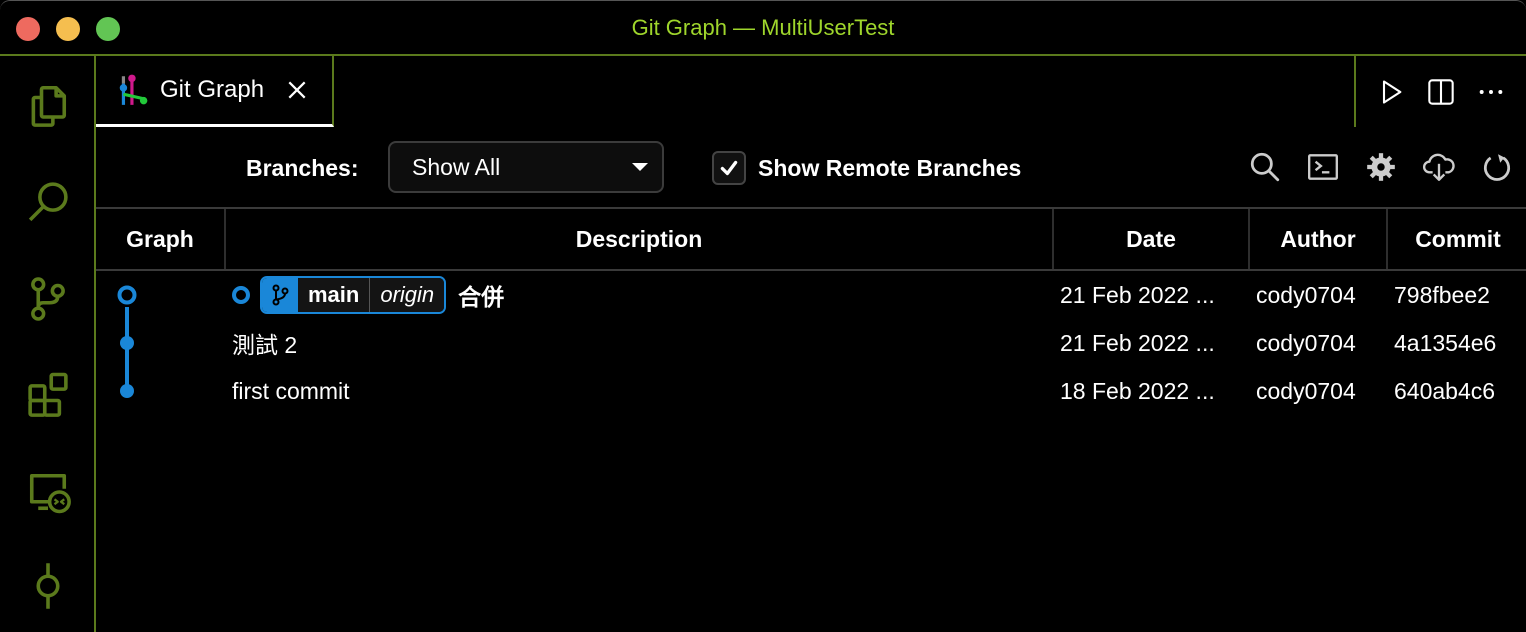  I want to click on files-icon, so click(49, 106).